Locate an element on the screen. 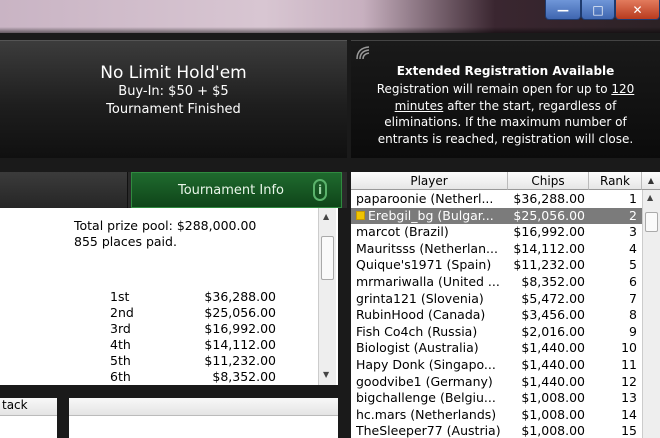 This screenshot has width=660, height=438. player-name-text: RubinHood (Canada) is located at coordinates (421, 315).